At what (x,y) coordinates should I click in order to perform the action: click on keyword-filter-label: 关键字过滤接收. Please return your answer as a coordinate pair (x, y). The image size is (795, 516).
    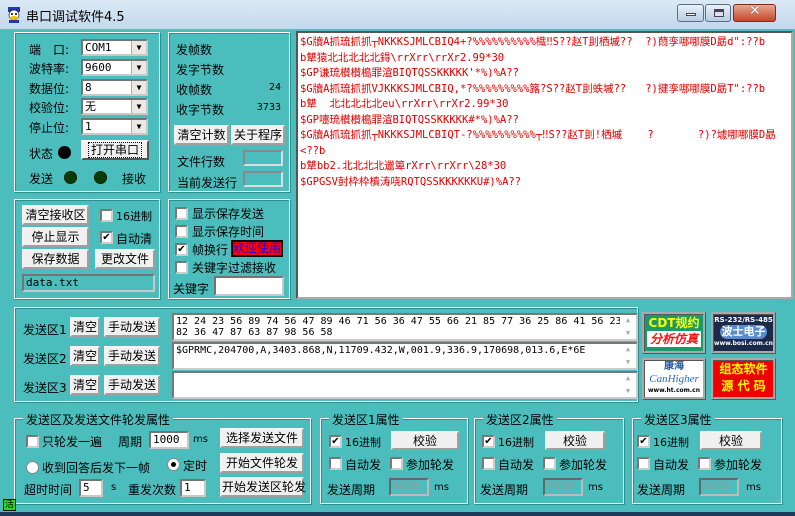
    Looking at the image, I should click on (234, 268).